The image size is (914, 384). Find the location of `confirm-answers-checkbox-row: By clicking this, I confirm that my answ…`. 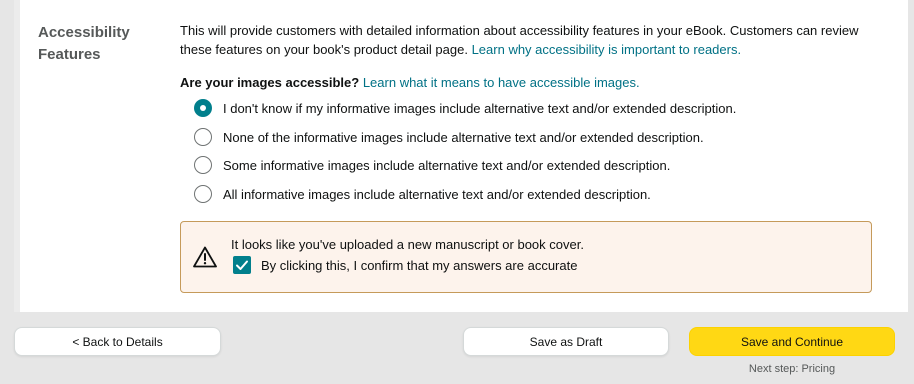

confirm-answers-checkbox-row: By clicking this, I confirm that my answ… is located at coordinates (405, 265).